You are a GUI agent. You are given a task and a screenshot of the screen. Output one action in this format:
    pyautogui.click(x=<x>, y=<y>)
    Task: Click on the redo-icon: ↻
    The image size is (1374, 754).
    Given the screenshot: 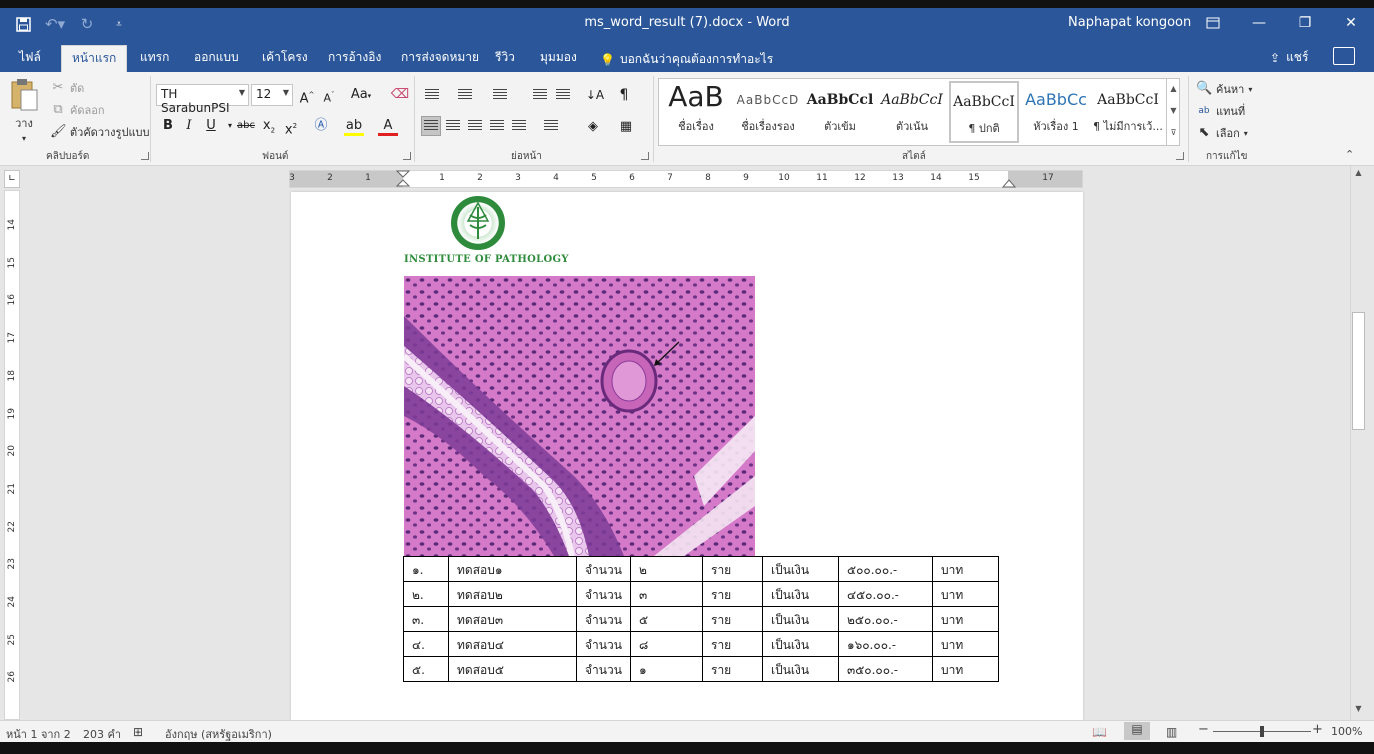 What is the action you would take?
    pyautogui.click(x=87, y=24)
    